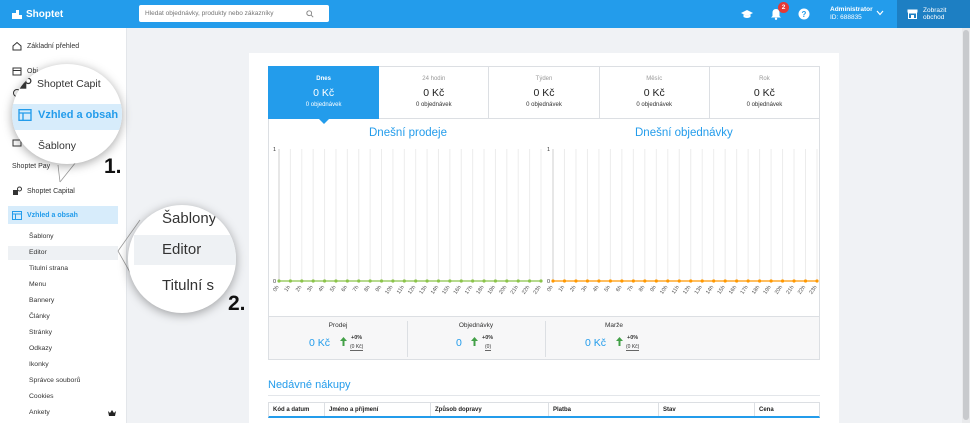 This screenshot has width=970, height=423. What do you see at coordinates (933, 14) in the screenshot?
I see `show-store-button: Zobrazit obchod` at bounding box center [933, 14].